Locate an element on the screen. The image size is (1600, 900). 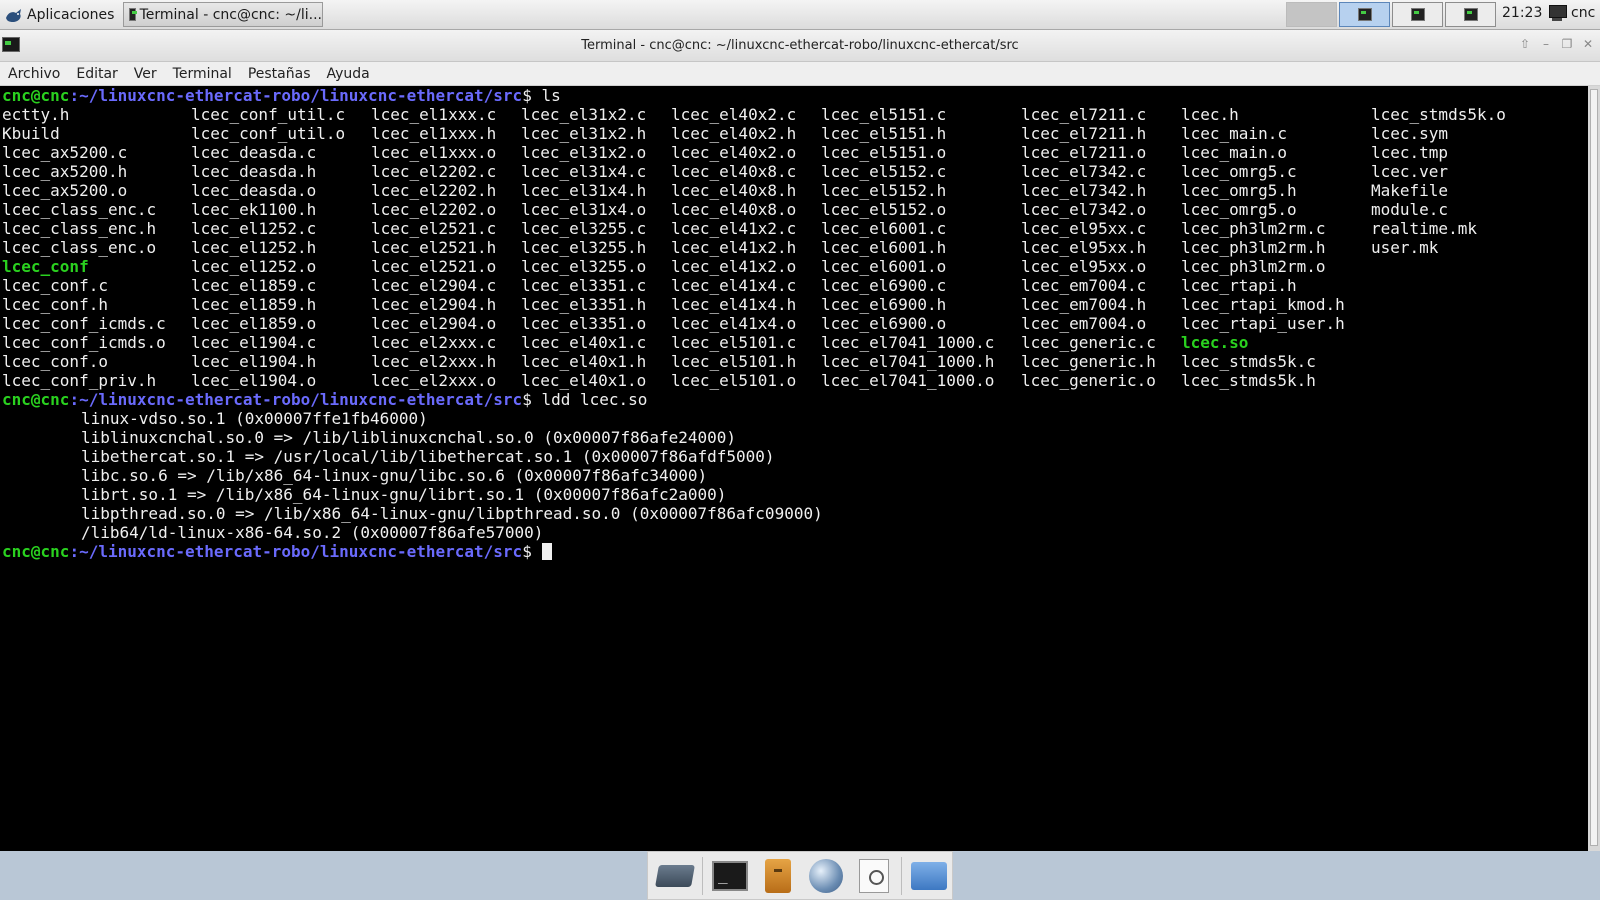
minimize-icon: – is located at coordinates (1546, 44).